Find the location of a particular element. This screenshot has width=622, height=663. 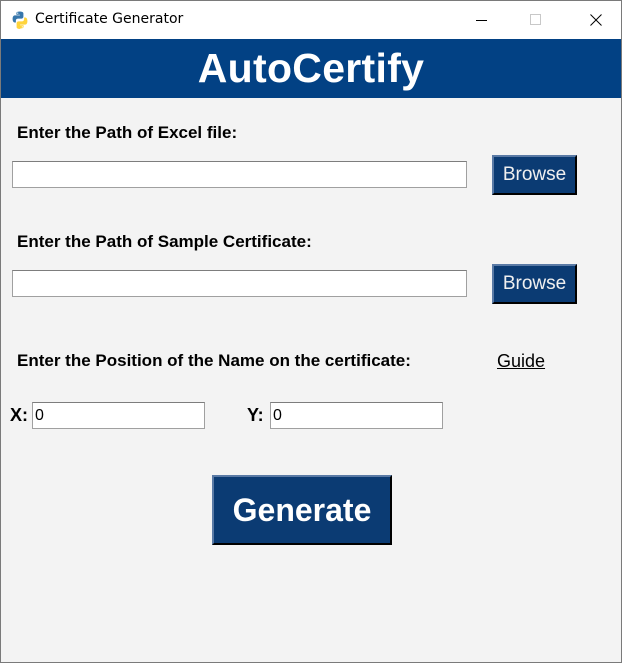

maximize-button is located at coordinates (536, 20).